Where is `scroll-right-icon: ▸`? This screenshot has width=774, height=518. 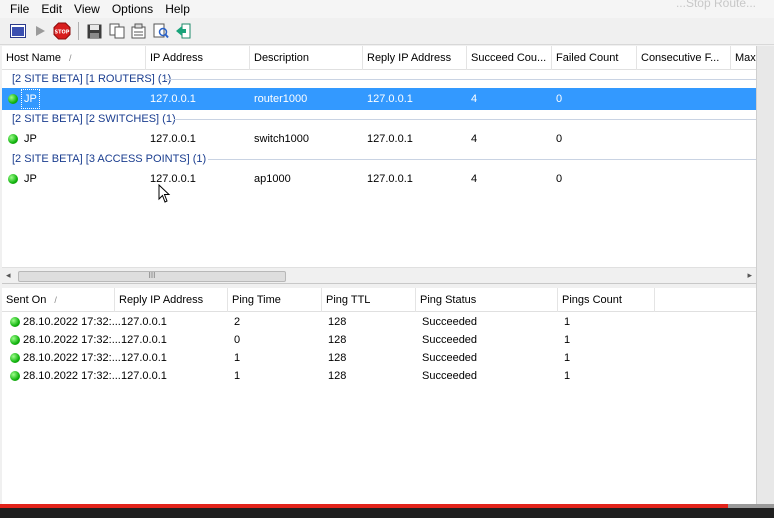 scroll-right-icon: ▸ is located at coordinates (749, 275).